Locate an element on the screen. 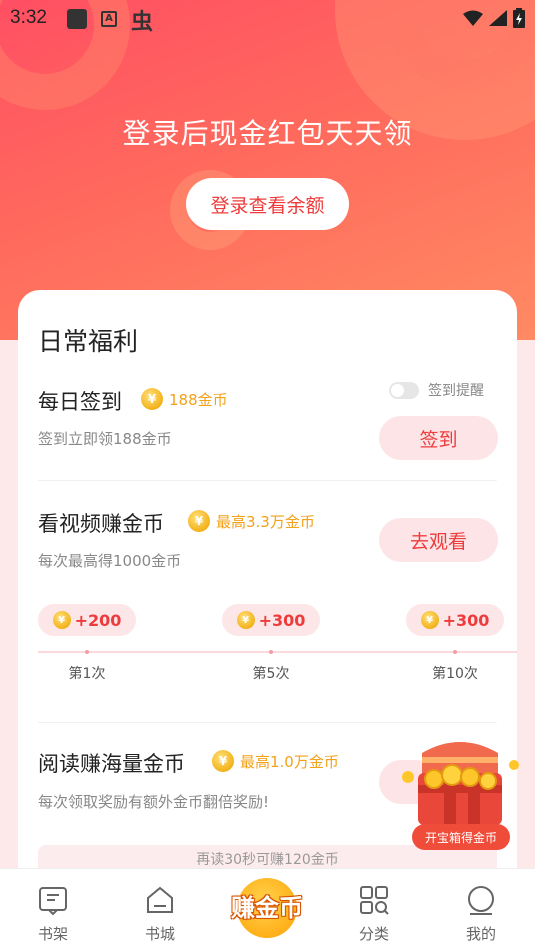 This screenshot has height=952, width=535. treasure-chest-label: 开宝箱得金币 is located at coordinates (461, 837).